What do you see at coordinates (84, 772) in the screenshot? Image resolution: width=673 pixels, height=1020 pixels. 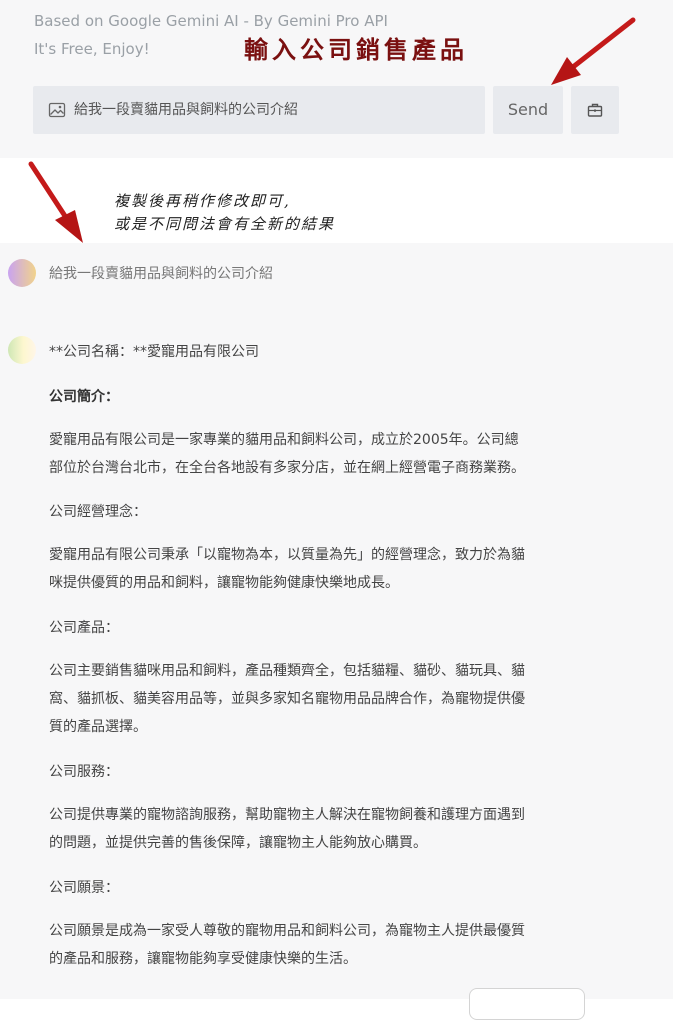 I see `response-heading-services: 公司服務：` at bounding box center [84, 772].